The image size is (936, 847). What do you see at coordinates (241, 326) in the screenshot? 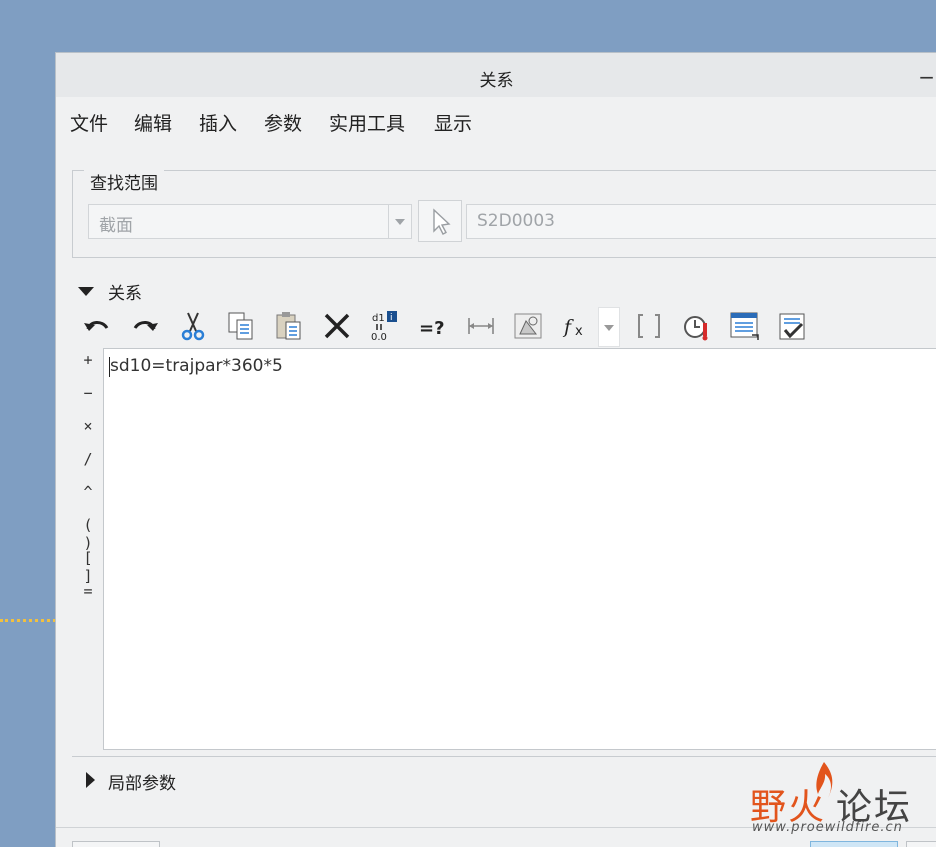
I see `copy-icon` at bounding box center [241, 326].